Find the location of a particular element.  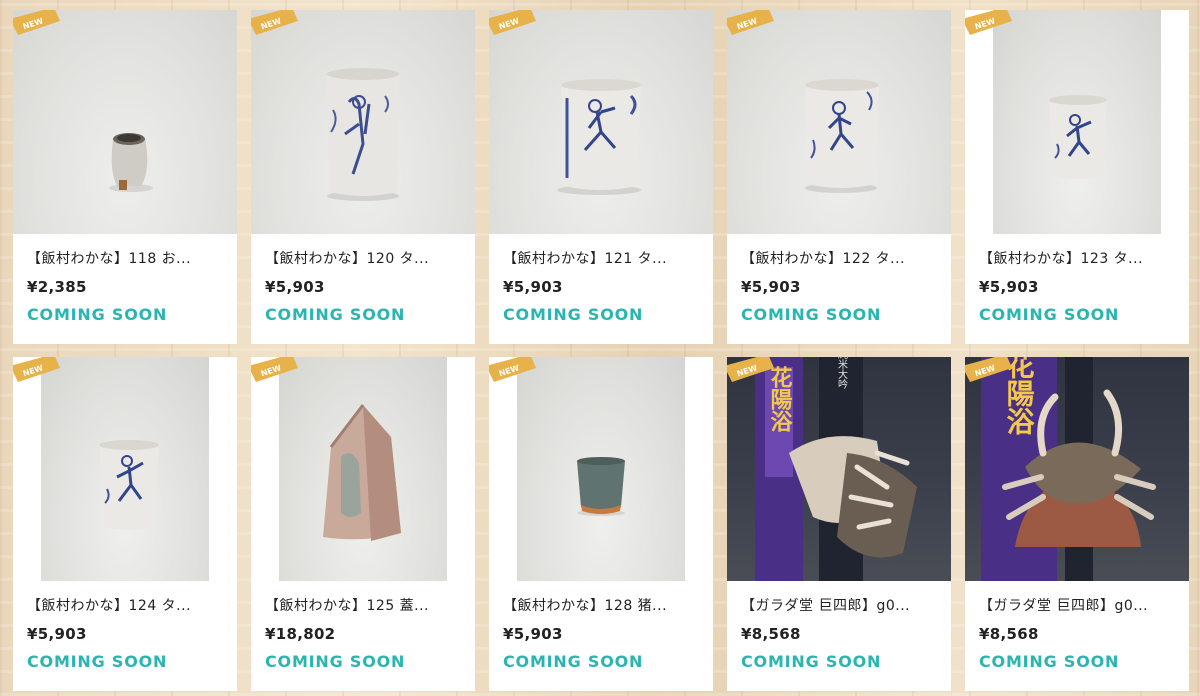

product-image: 花陽浴 純米大吟 is located at coordinates (839, 469).